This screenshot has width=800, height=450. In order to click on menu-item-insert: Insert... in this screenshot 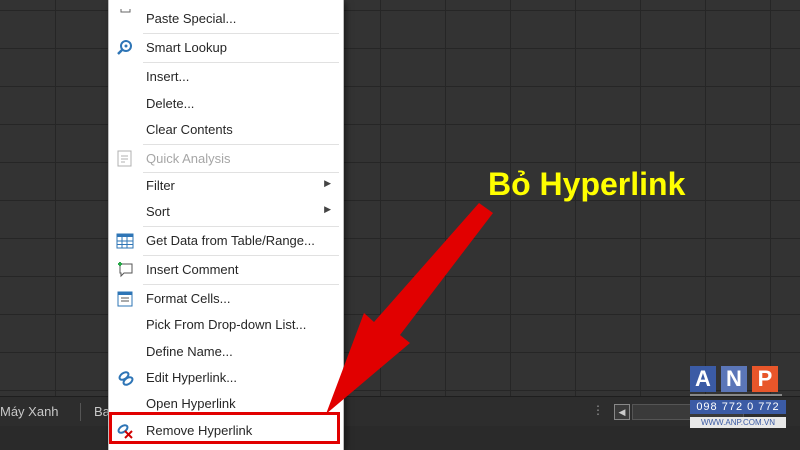, I will do `click(226, 77)`.